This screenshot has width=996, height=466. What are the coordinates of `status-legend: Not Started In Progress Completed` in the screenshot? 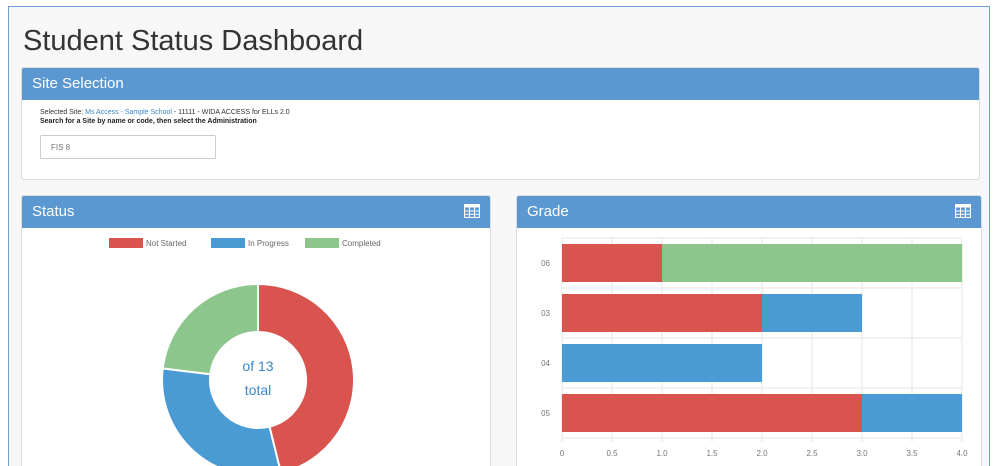 It's located at (245, 243).